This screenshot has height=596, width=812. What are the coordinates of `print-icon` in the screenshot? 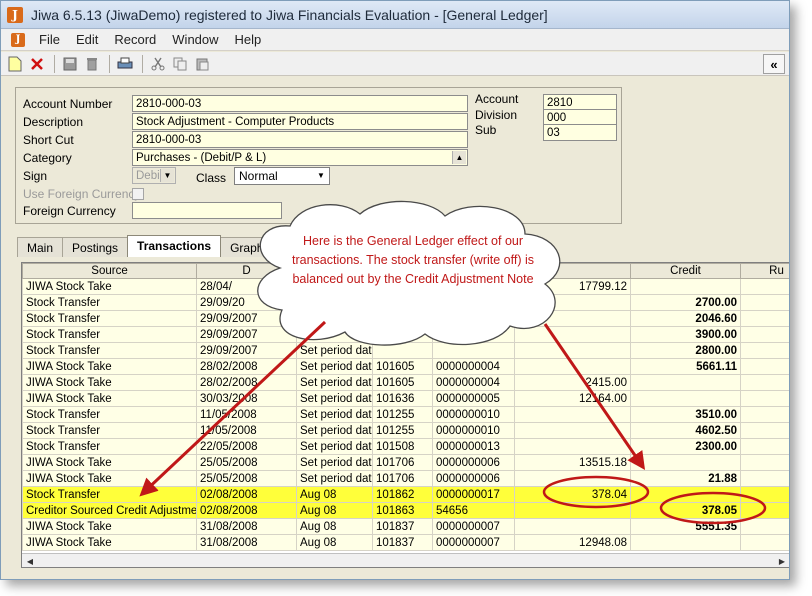 It's located at (125, 64).